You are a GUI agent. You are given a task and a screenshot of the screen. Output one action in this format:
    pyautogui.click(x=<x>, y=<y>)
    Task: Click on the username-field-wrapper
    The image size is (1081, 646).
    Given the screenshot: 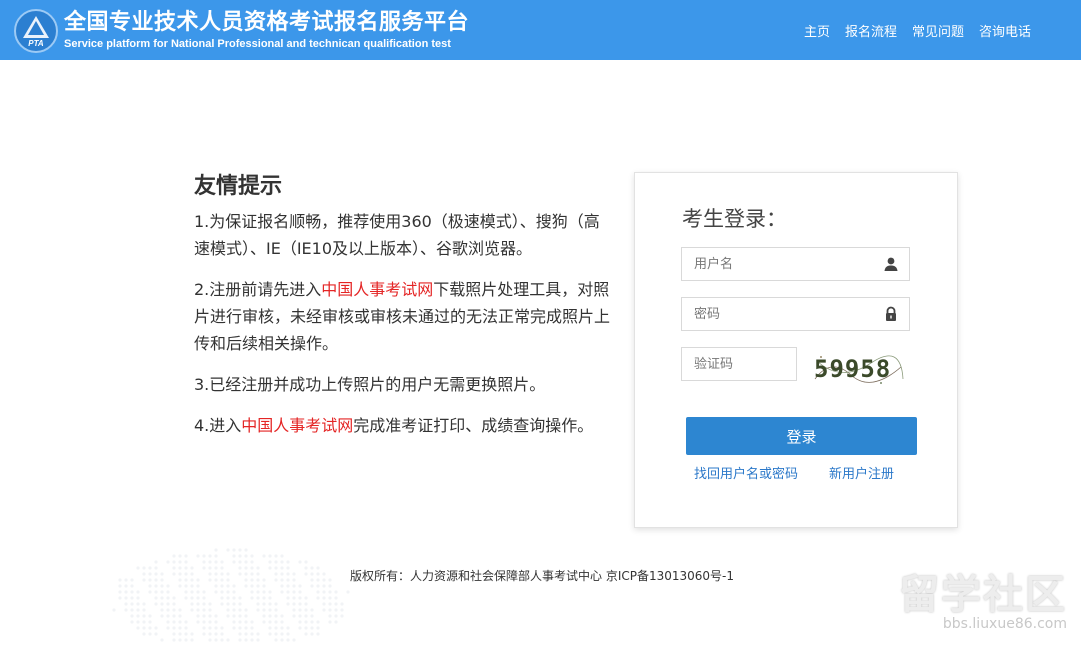 What is the action you would take?
    pyautogui.click(x=795, y=264)
    